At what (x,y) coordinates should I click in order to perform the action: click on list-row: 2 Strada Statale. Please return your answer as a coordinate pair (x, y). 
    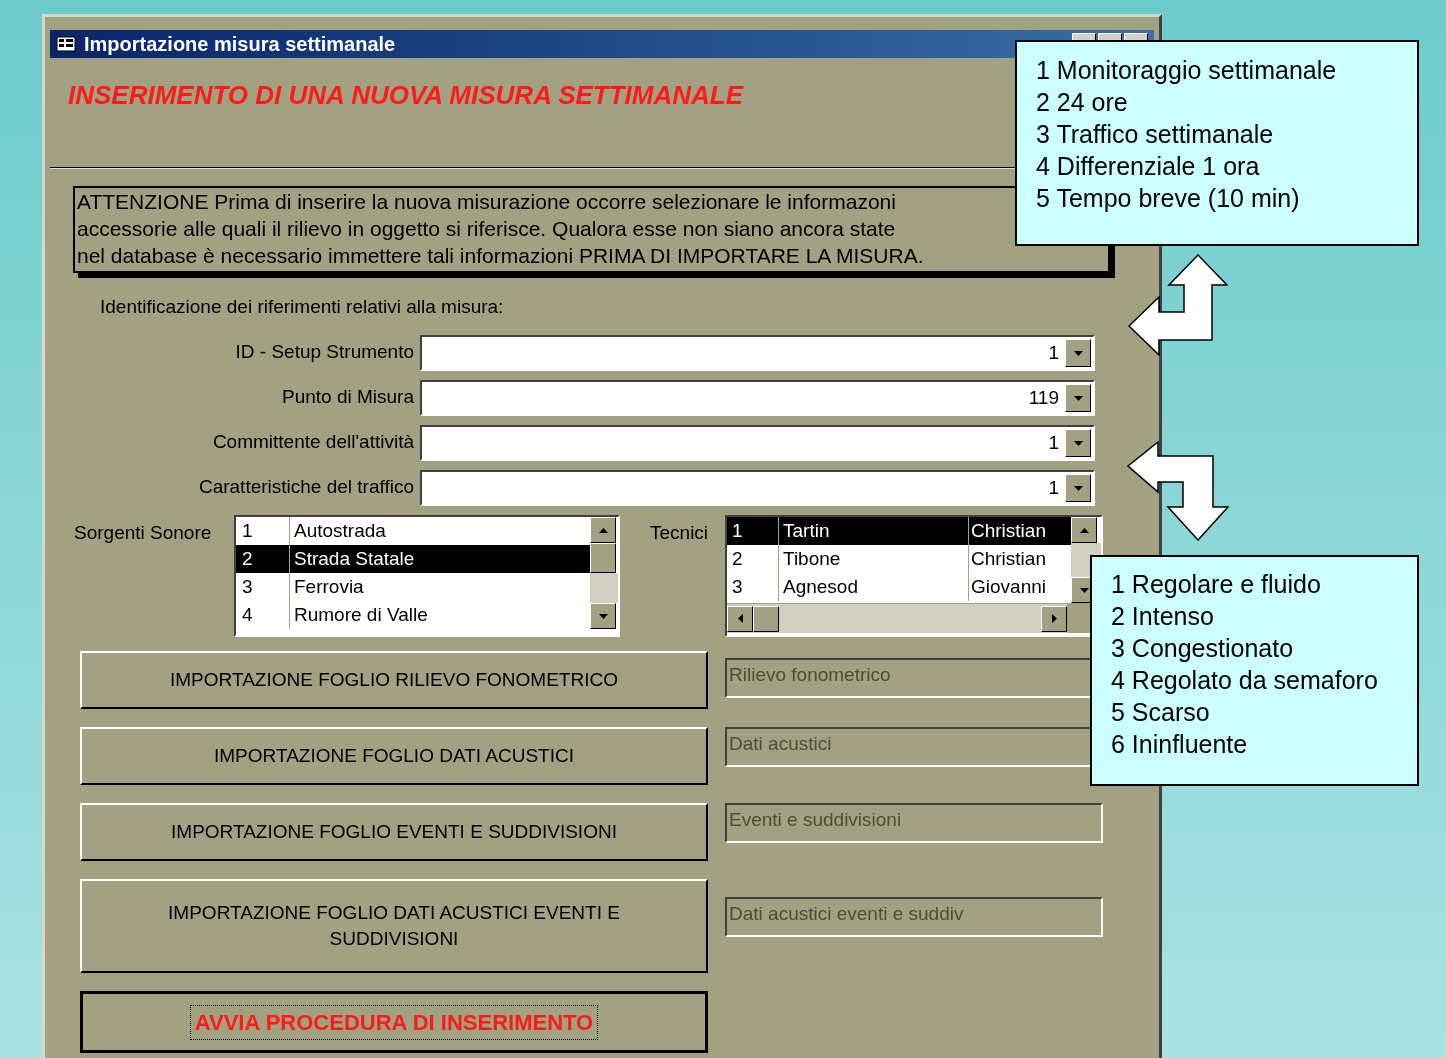
    Looking at the image, I should click on (413, 559).